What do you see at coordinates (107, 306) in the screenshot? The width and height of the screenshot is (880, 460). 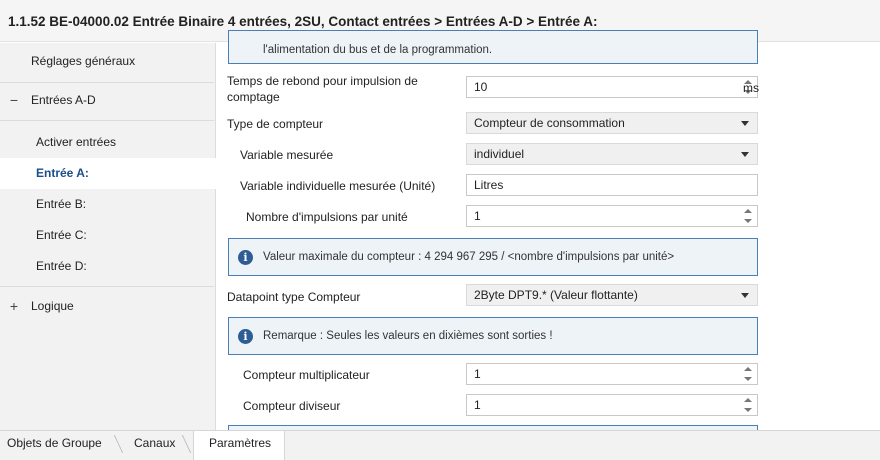 I see `sidebar-item-logique: + Logique` at bounding box center [107, 306].